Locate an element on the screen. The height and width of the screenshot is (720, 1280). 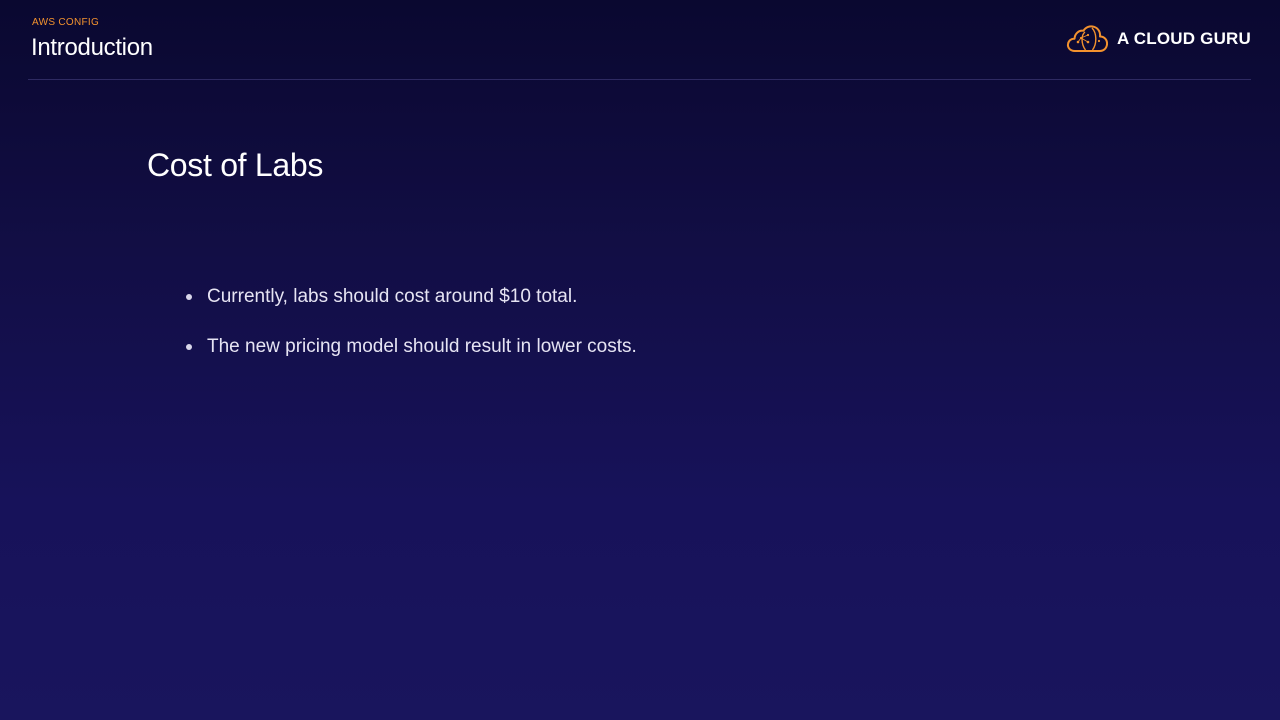
section-title: Introduction is located at coordinates (92, 47).